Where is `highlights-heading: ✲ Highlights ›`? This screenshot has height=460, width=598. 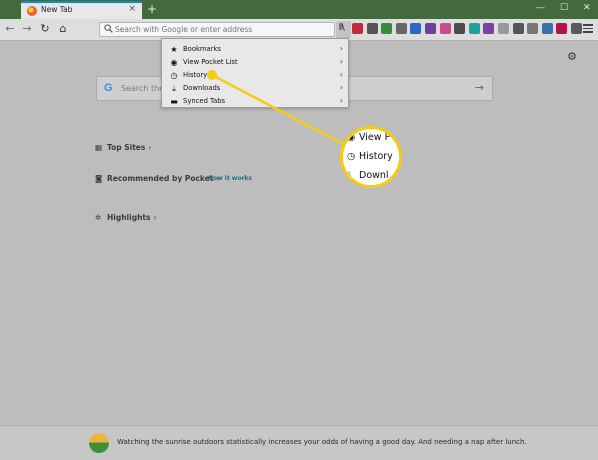 highlights-heading: ✲ Highlights › is located at coordinates (125, 217).